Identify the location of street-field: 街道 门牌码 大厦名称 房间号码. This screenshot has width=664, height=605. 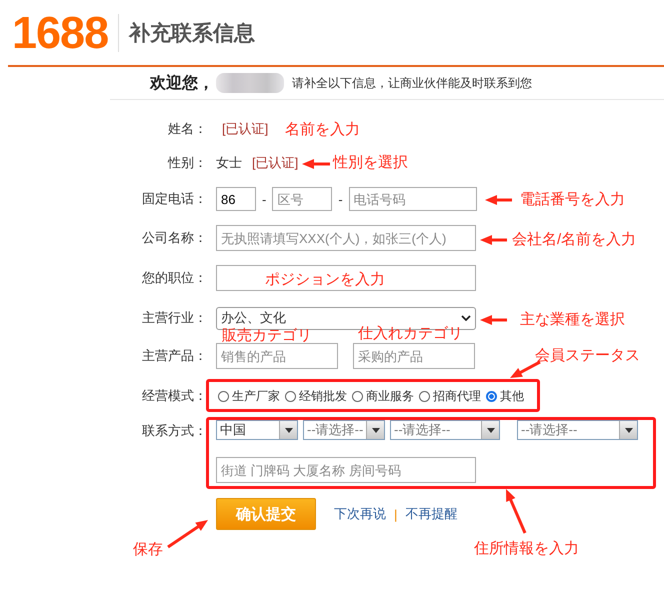
(346, 470).